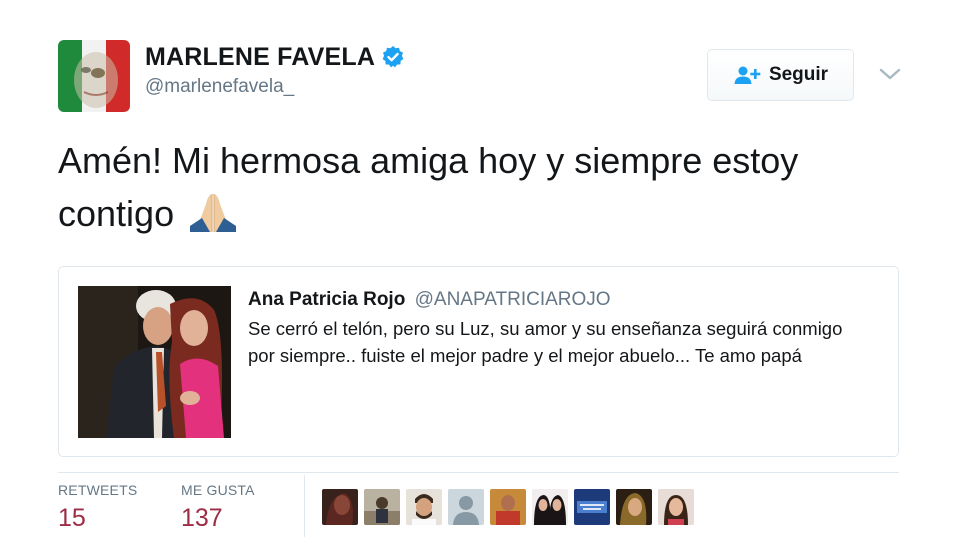  I want to click on likers-avatars, so click(511, 507).